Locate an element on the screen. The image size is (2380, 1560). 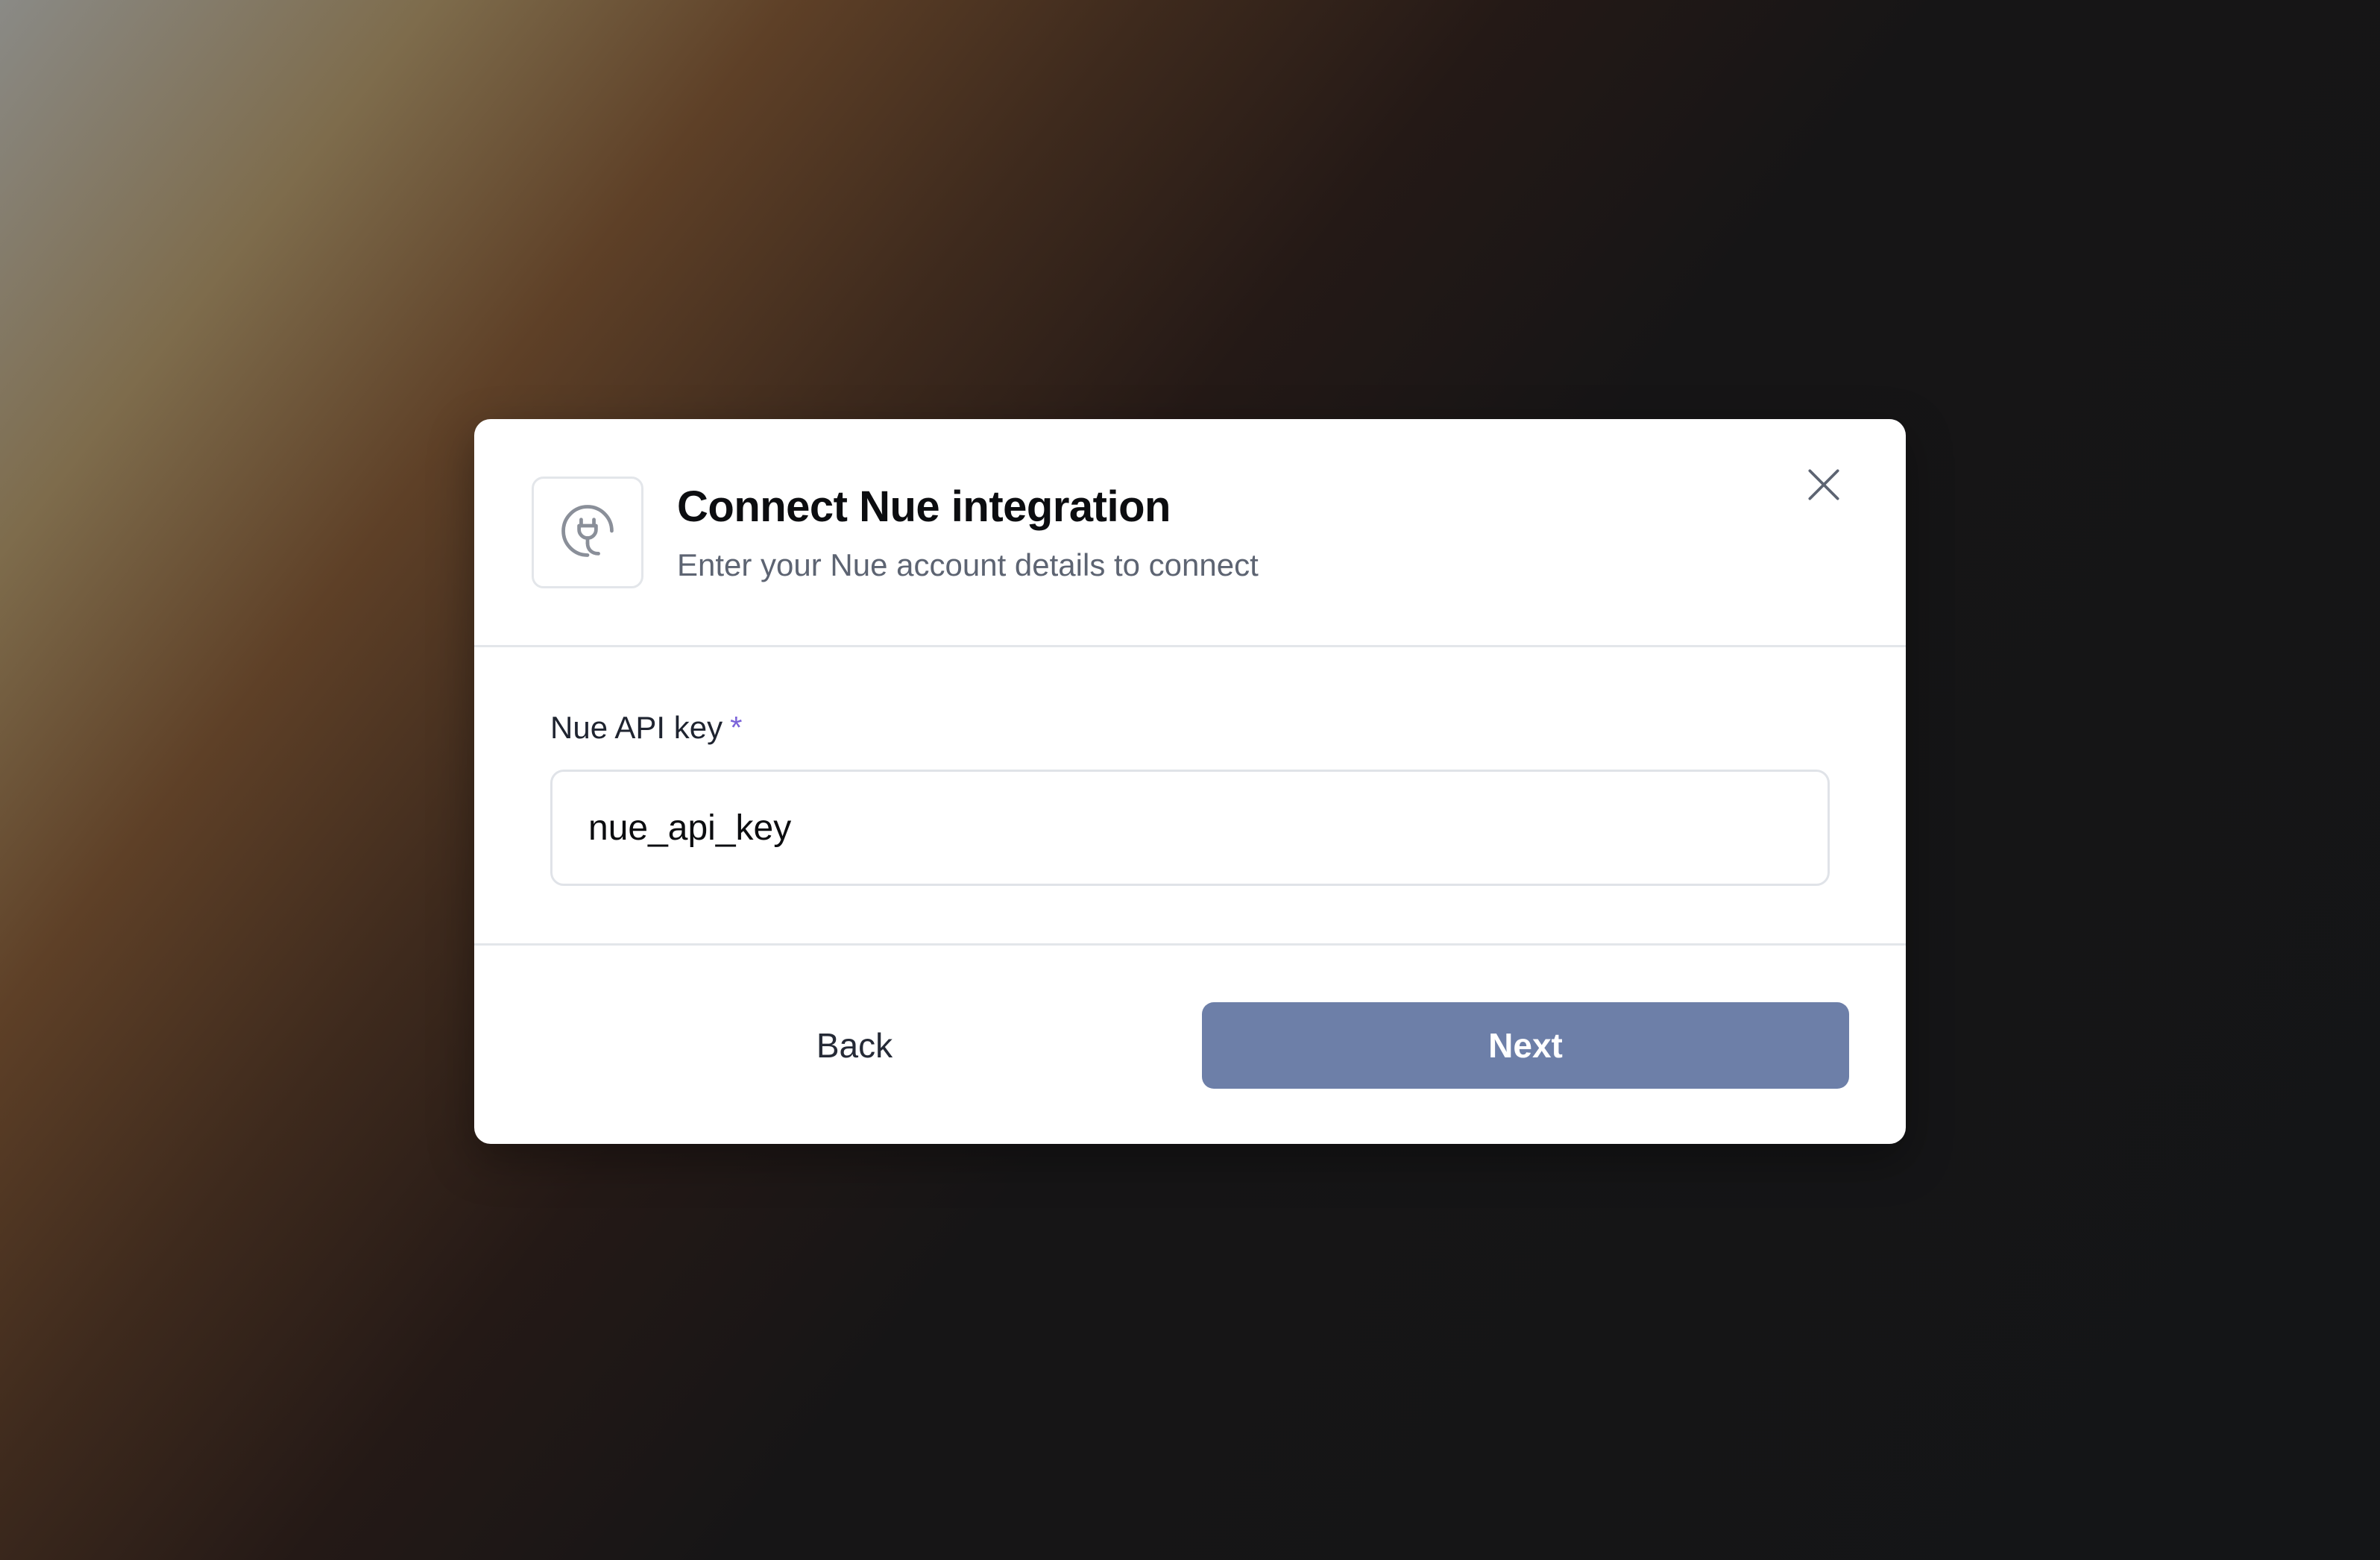
dialog-title: Connect Nue integration is located at coordinates (924, 506).